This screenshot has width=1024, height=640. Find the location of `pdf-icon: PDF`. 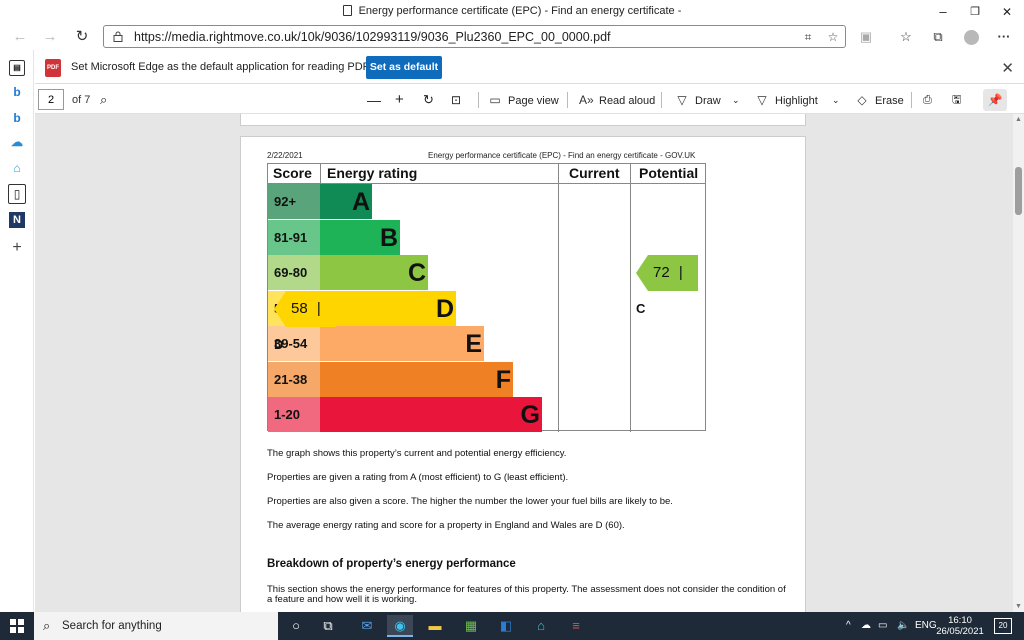

pdf-icon: PDF is located at coordinates (53, 68).